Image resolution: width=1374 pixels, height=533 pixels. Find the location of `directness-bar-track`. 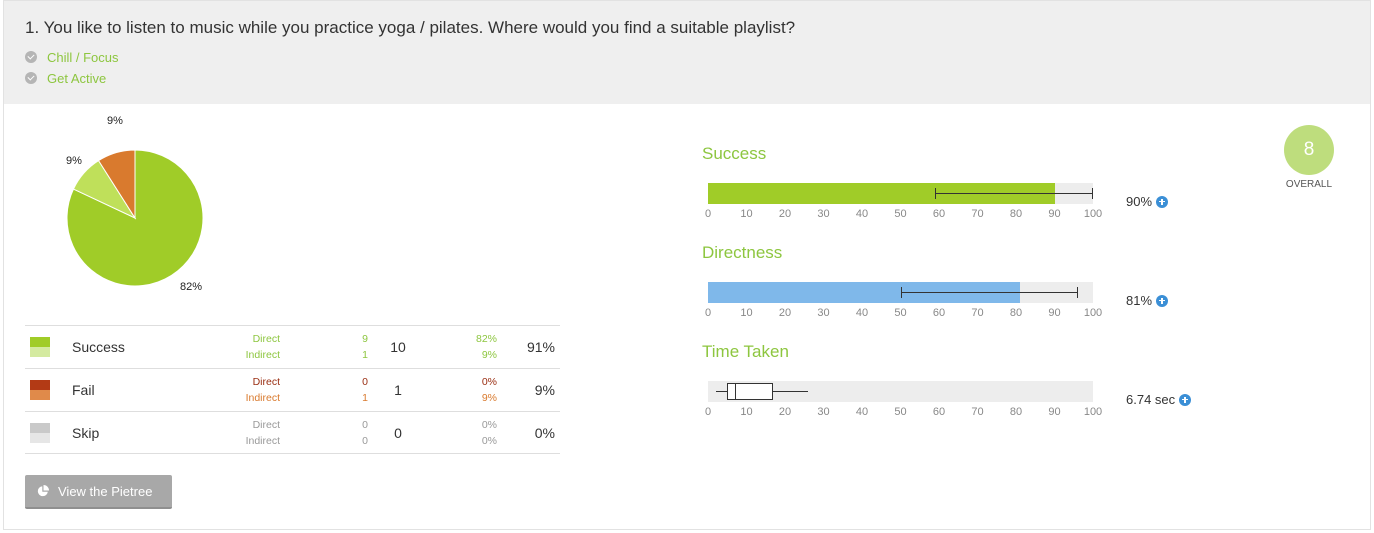

directness-bar-track is located at coordinates (900, 292).